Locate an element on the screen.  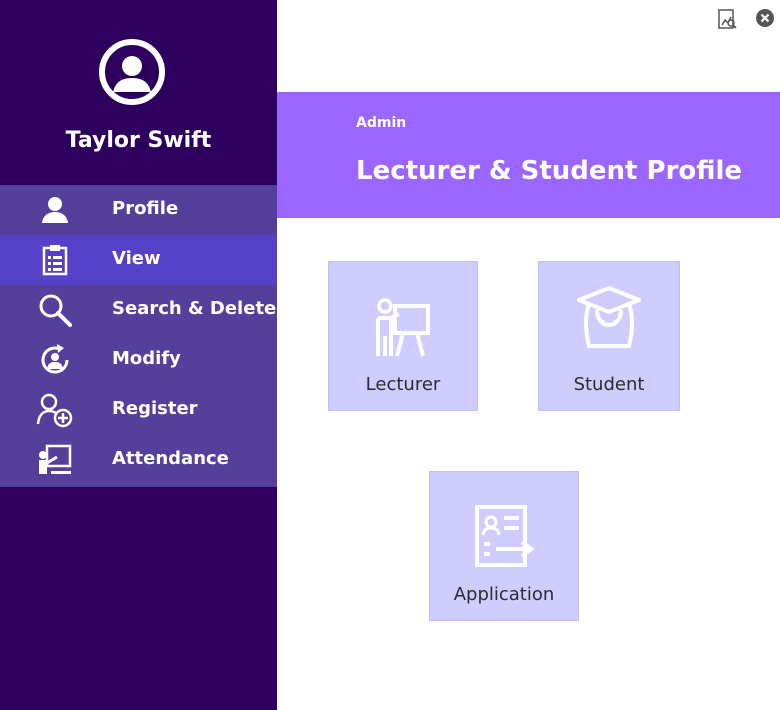
search-icon is located at coordinates (55, 310).